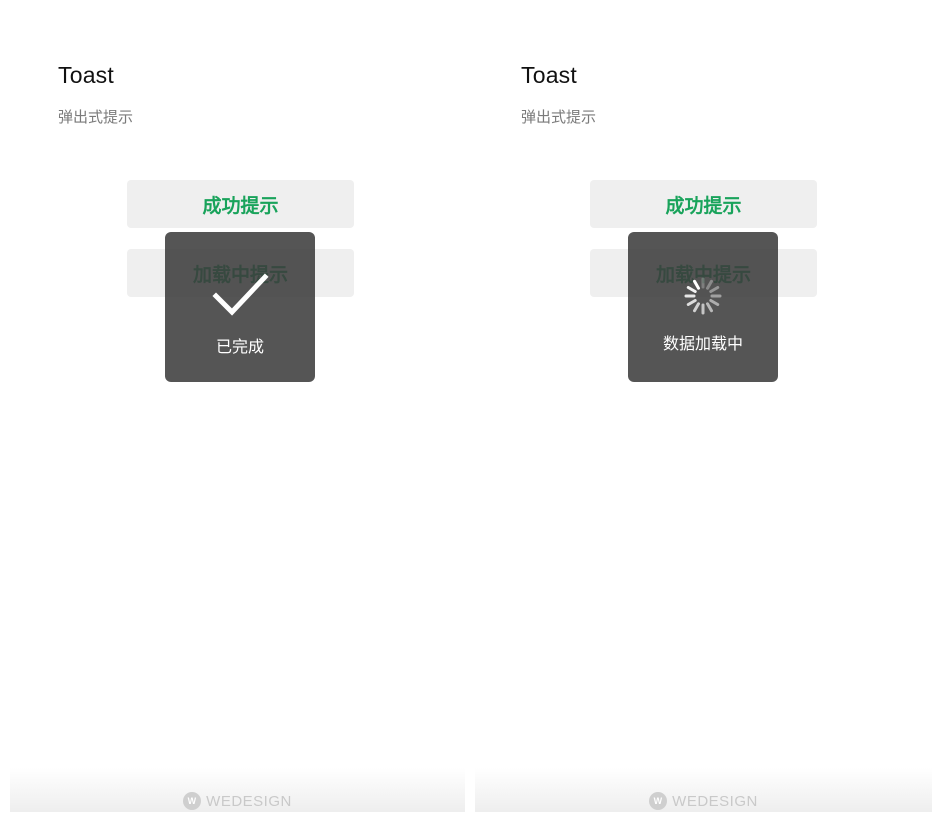 This screenshot has height=820, width=944. I want to click on toast-message: 已完成, so click(239, 346).